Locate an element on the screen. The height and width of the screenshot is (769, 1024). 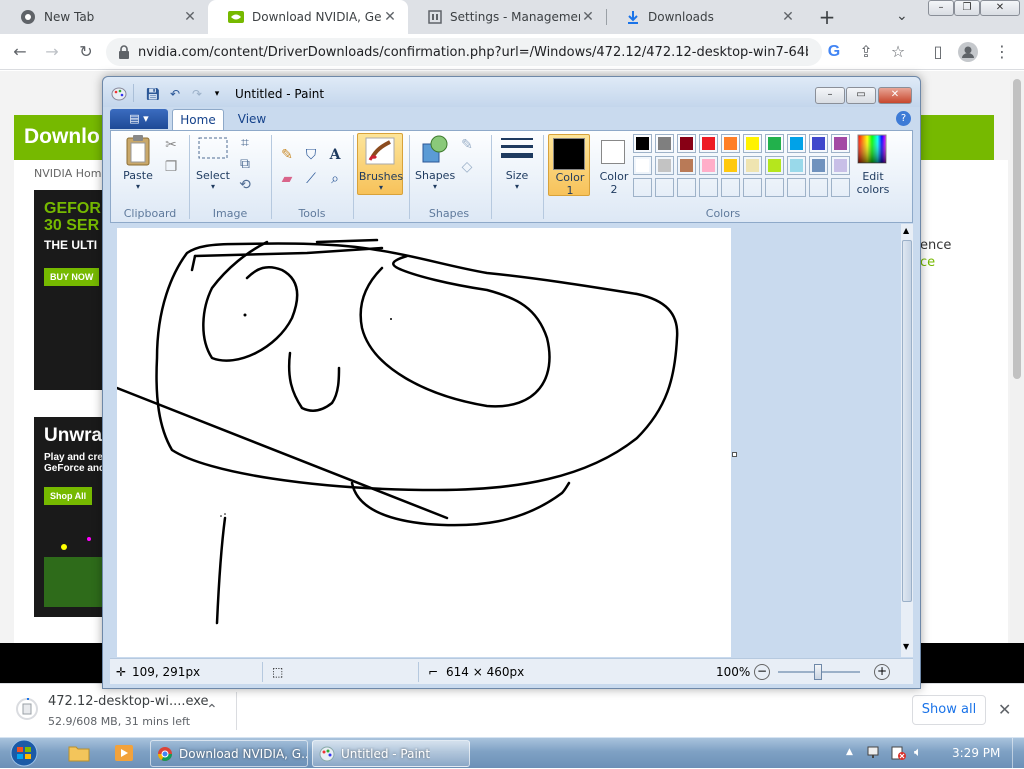
profile-avatar-icon is located at coordinates (968, 52).